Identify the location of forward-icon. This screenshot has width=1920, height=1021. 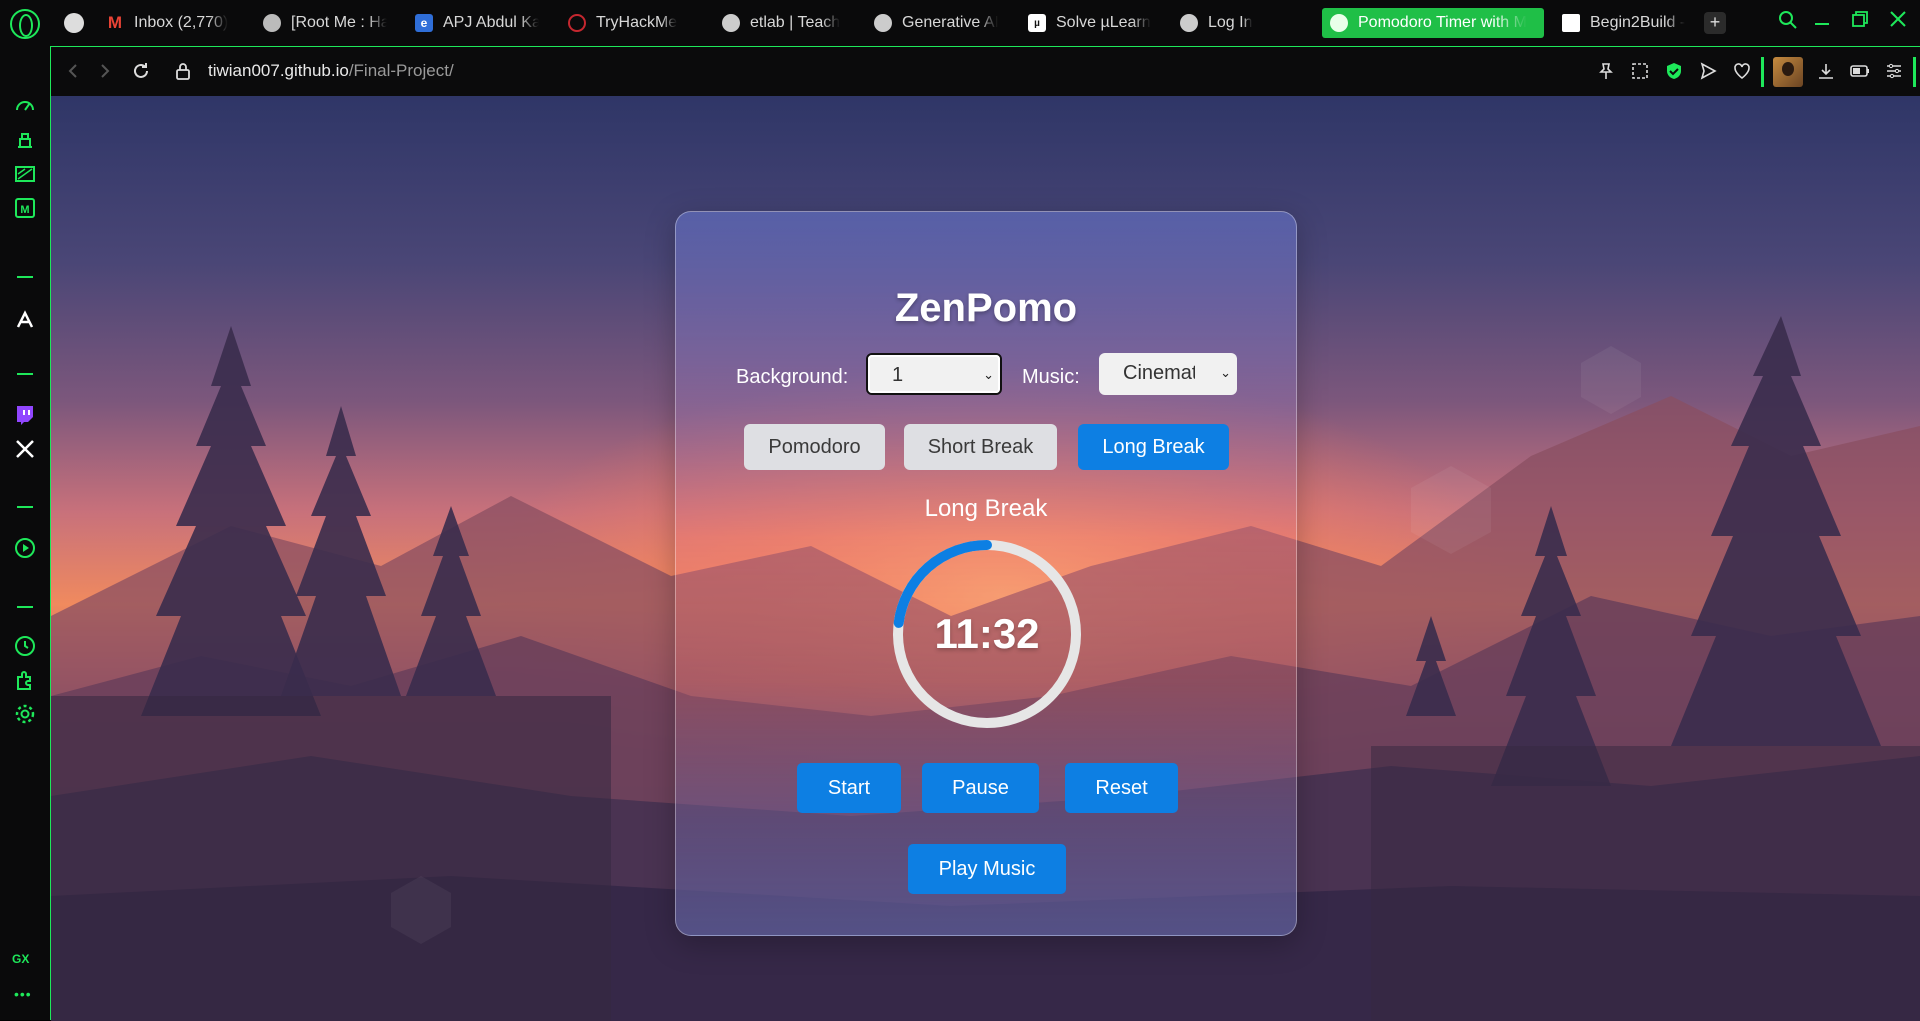
(105, 71).